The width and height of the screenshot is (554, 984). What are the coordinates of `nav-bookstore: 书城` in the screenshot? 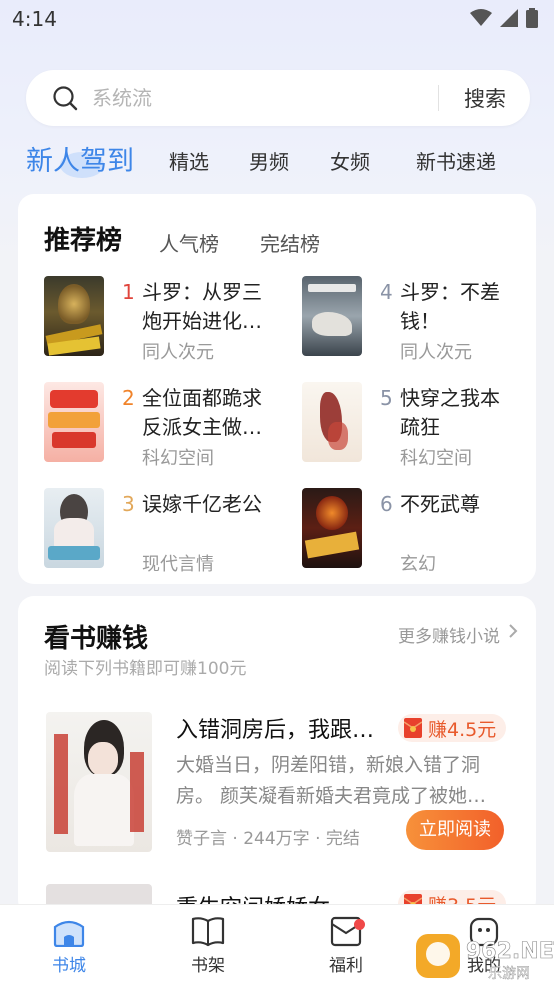 It's located at (69, 948).